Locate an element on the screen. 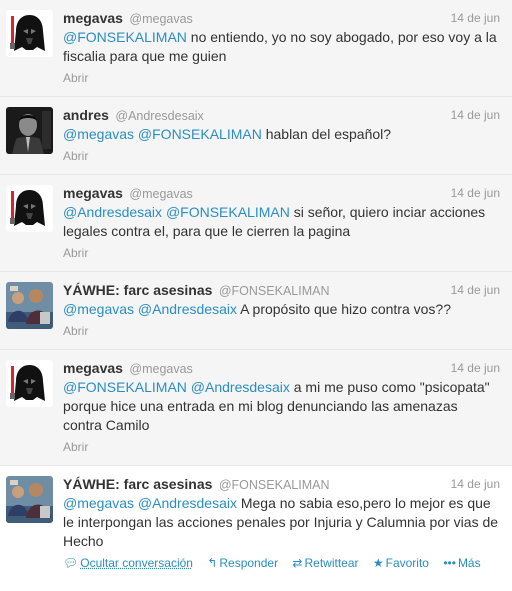 The height and width of the screenshot is (591, 512). andres-photo-avatar is located at coordinates (29, 130).